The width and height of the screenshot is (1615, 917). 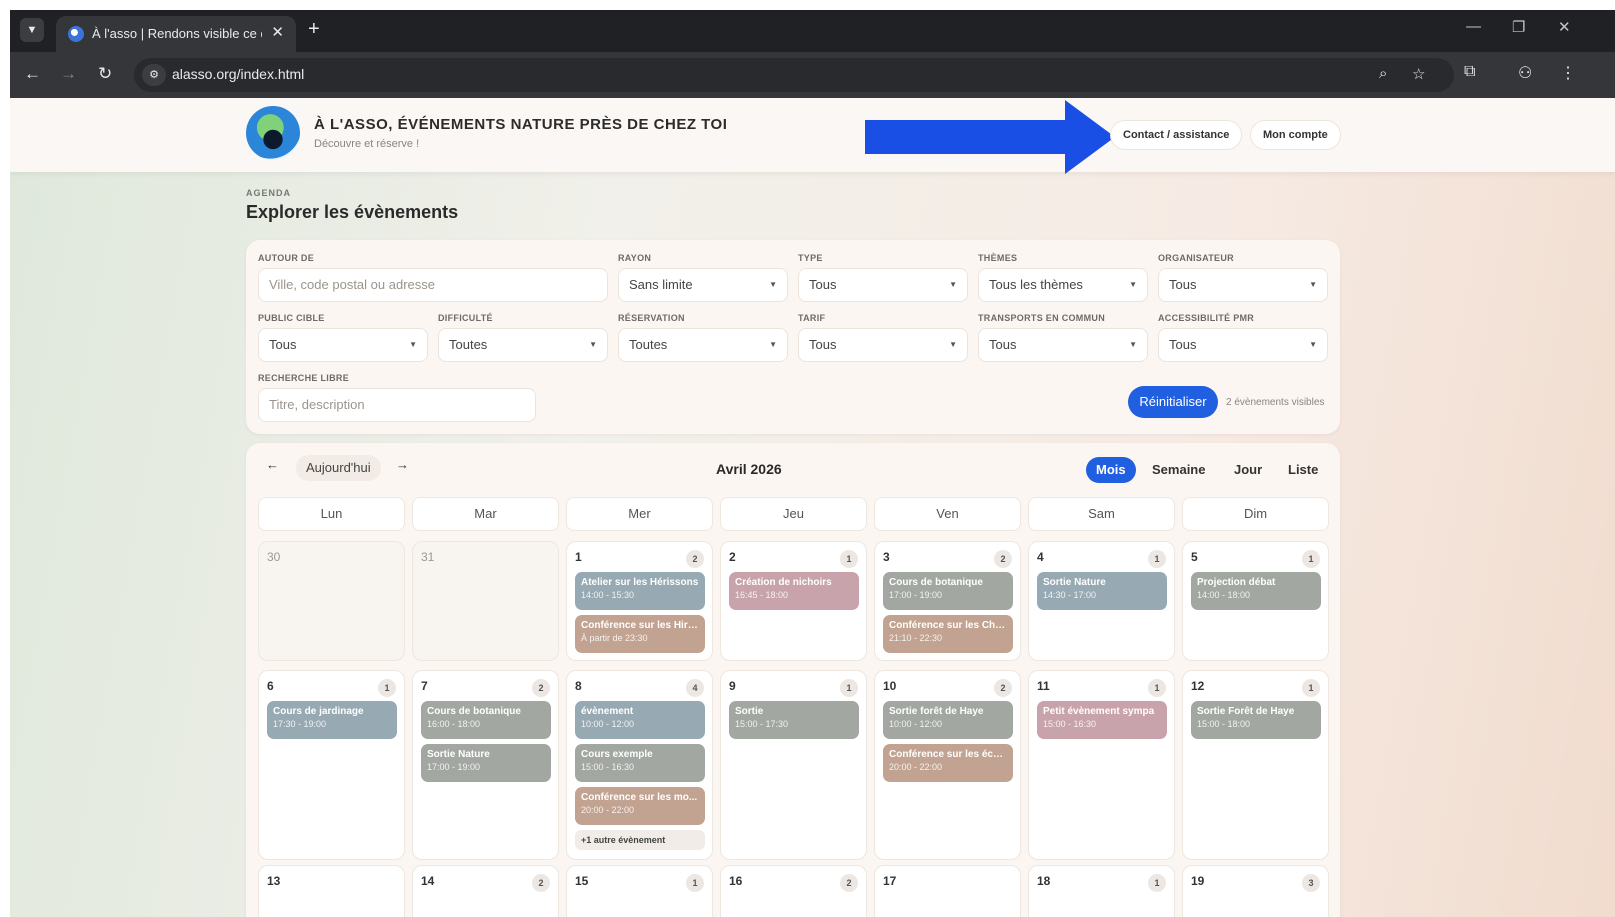 I want to click on view-month-button: Mois, so click(x=1111, y=470).